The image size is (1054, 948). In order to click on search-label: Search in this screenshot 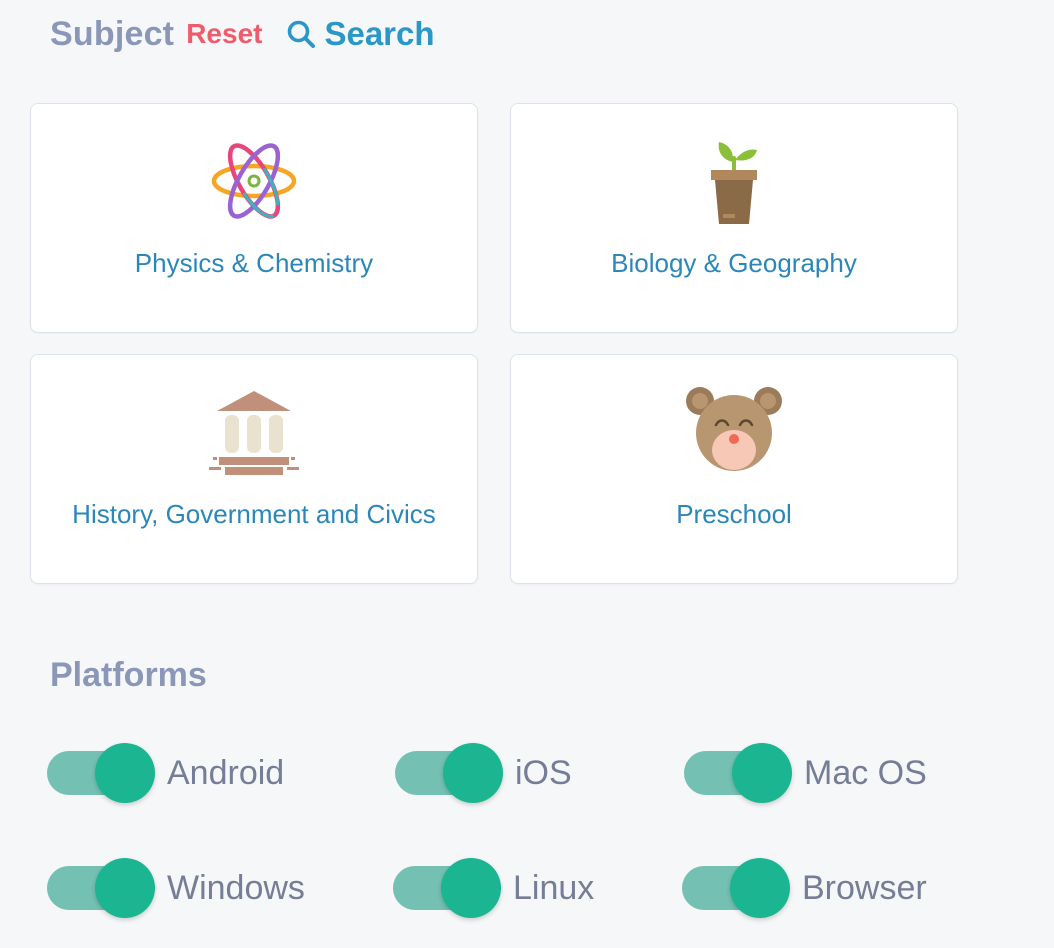, I will do `click(379, 33)`.